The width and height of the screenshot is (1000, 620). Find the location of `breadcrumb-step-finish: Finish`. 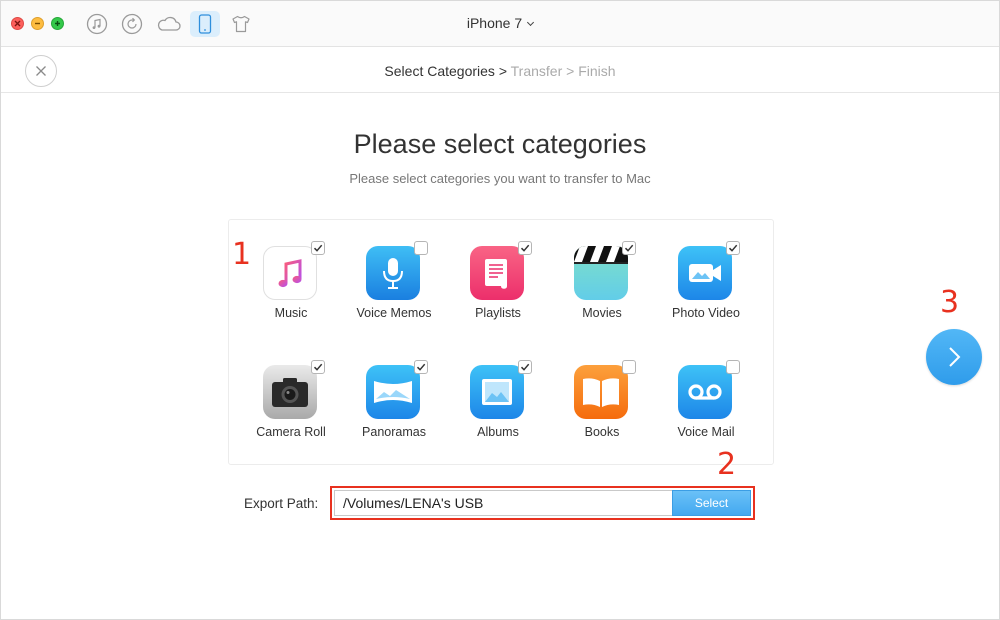

breadcrumb-step-finish: Finish is located at coordinates (597, 71).